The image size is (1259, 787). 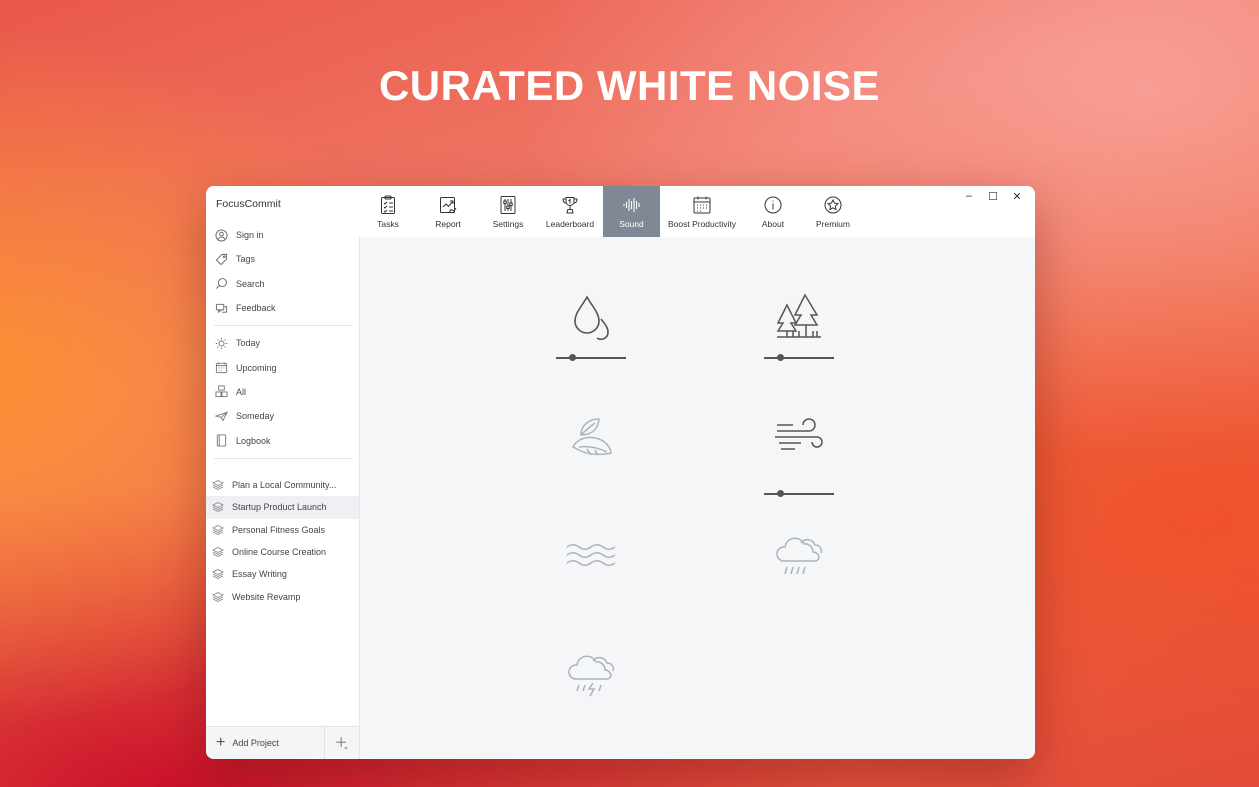 What do you see at coordinates (282, 392) in the screenshot?
I see `sidebar-item-all: All` at bounding box center [282, 392].